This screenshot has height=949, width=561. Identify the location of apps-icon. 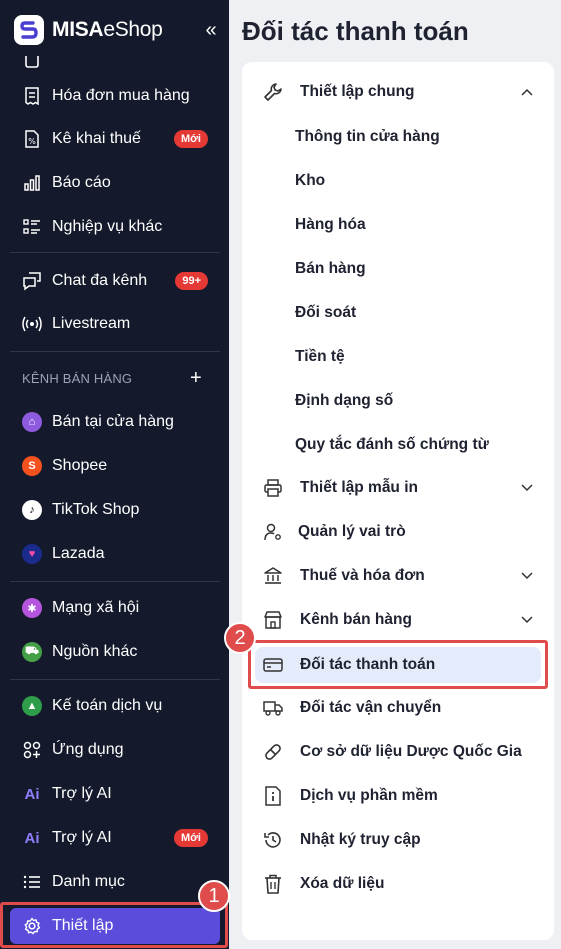
(32, 750).